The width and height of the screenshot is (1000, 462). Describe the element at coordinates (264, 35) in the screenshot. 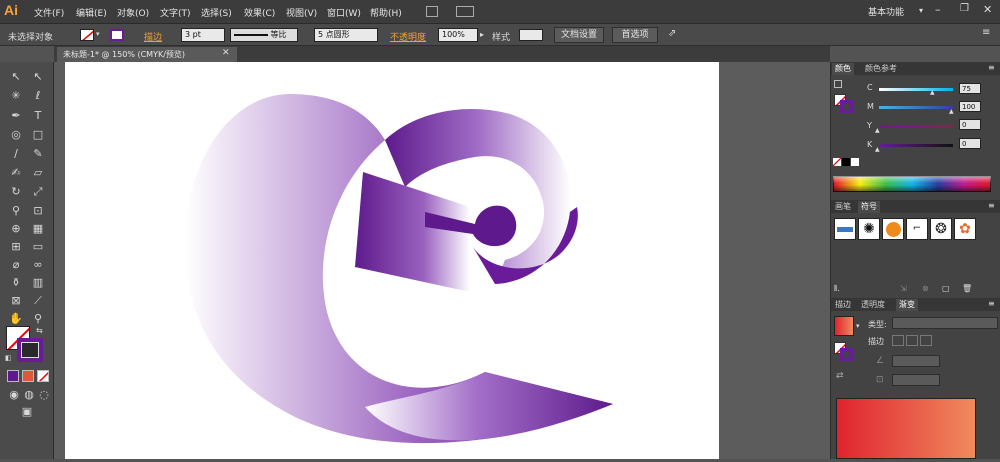

I see `stroke-profile-select: 等比` at that location.